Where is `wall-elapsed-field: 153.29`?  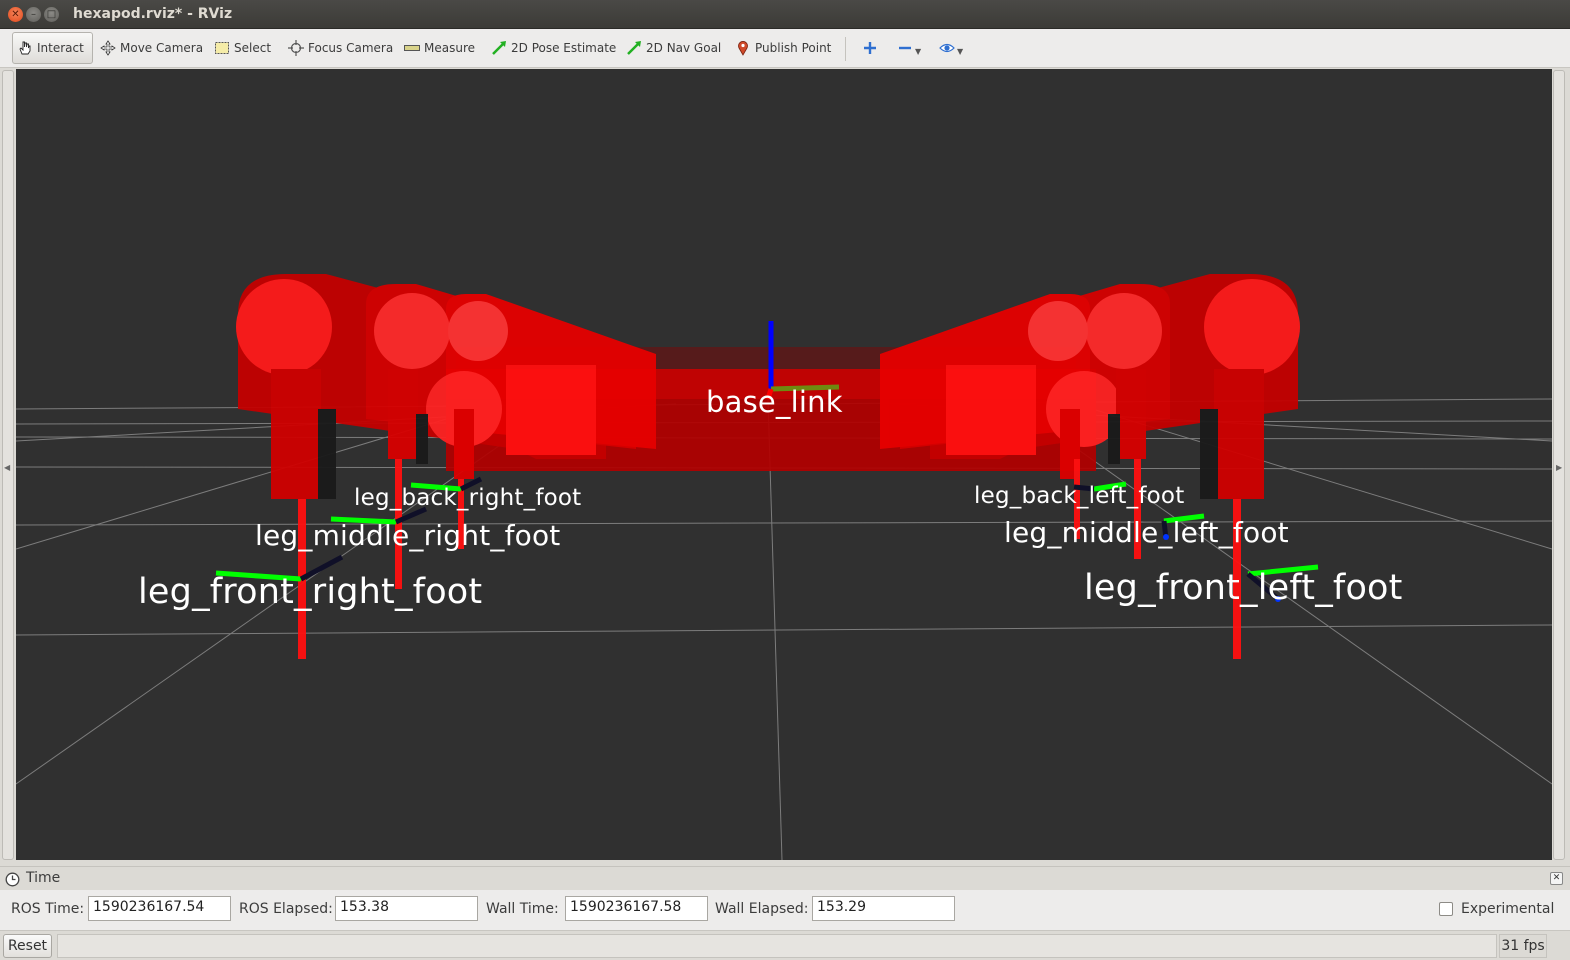
wall-elapsed-field: 153.29 is located at coordinates (883, 908).